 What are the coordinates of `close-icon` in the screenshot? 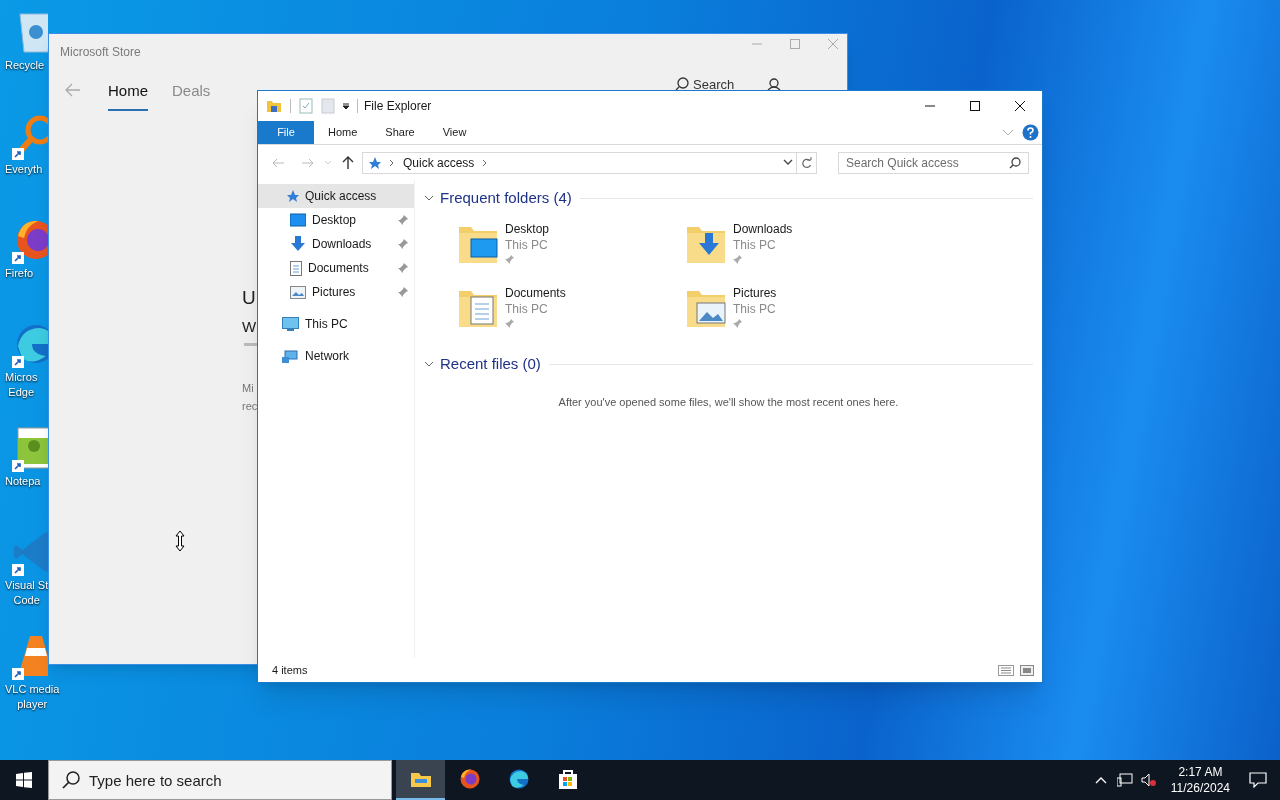 It's located at (1019, 106).